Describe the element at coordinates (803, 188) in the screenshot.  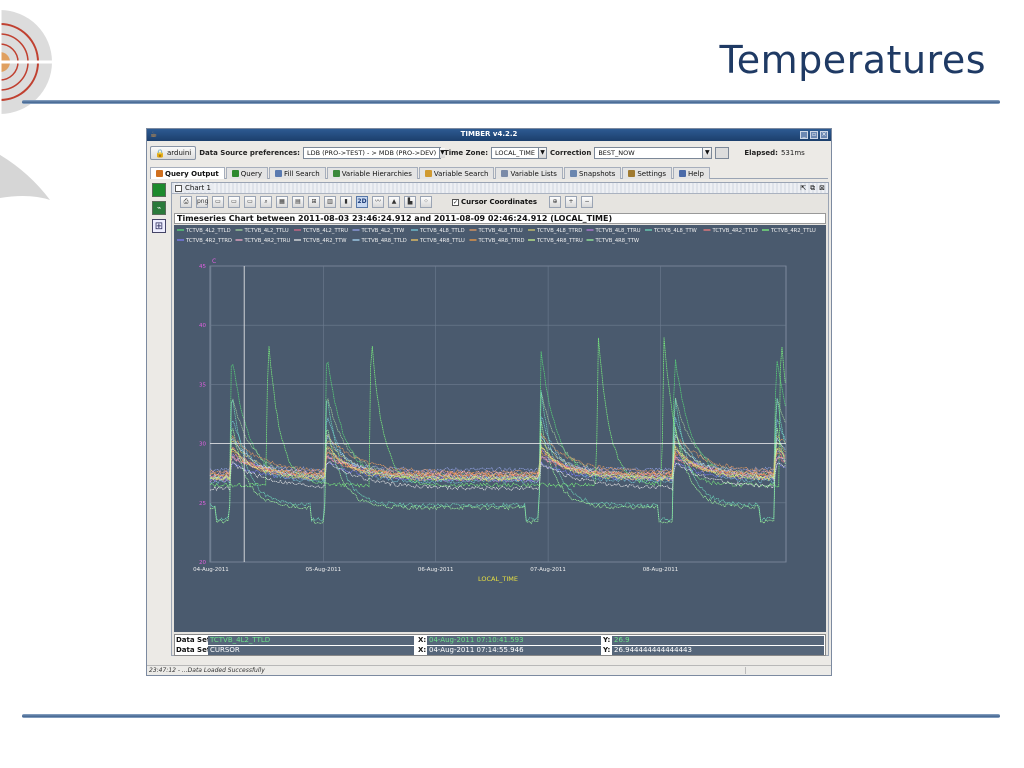
I see `restore-icon: ⇱` at that location.